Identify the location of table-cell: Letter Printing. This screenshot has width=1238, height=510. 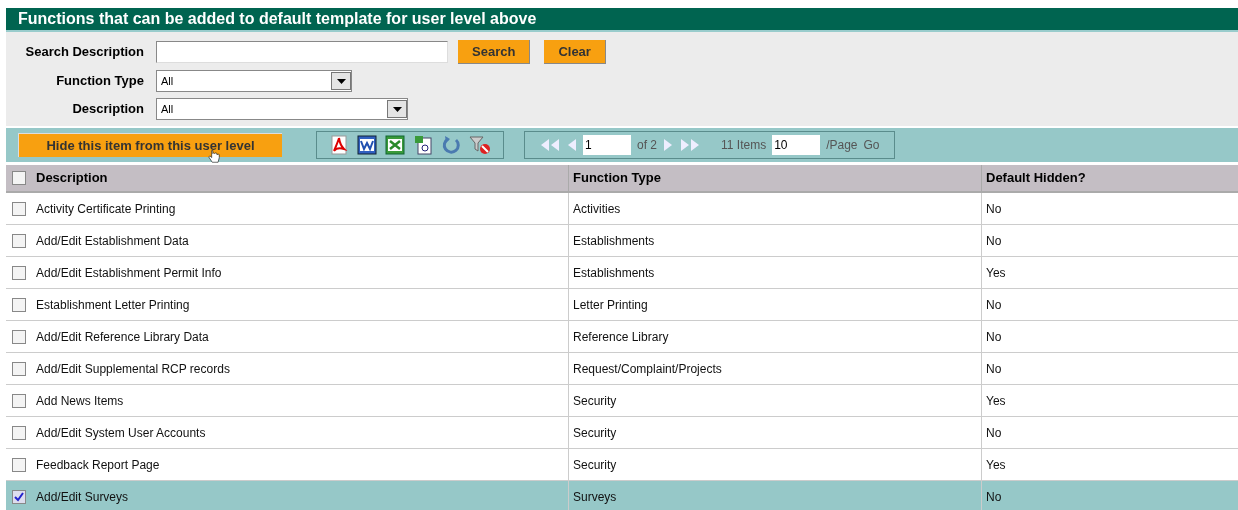
(774, 304).